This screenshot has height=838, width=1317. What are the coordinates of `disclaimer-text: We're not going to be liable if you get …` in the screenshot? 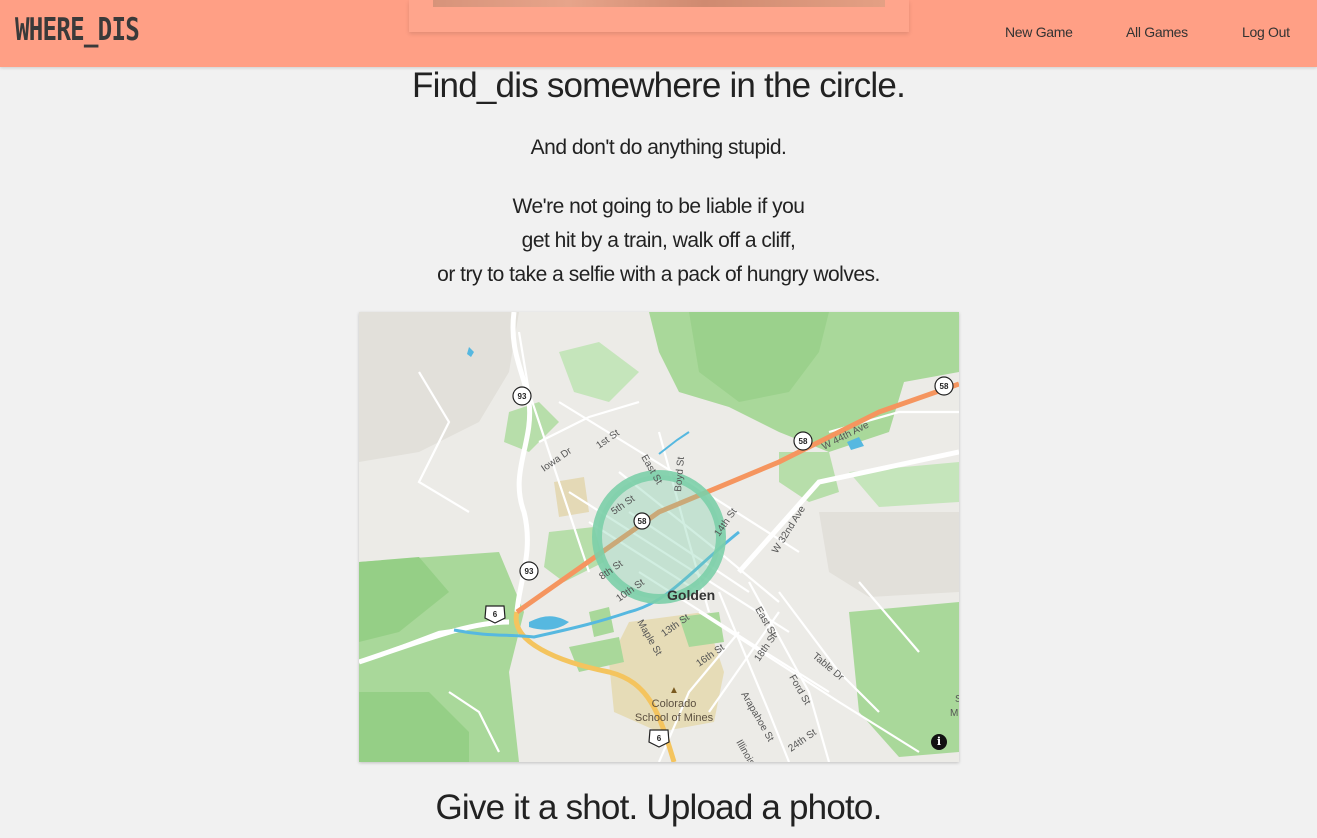 It's located at (658, 241).